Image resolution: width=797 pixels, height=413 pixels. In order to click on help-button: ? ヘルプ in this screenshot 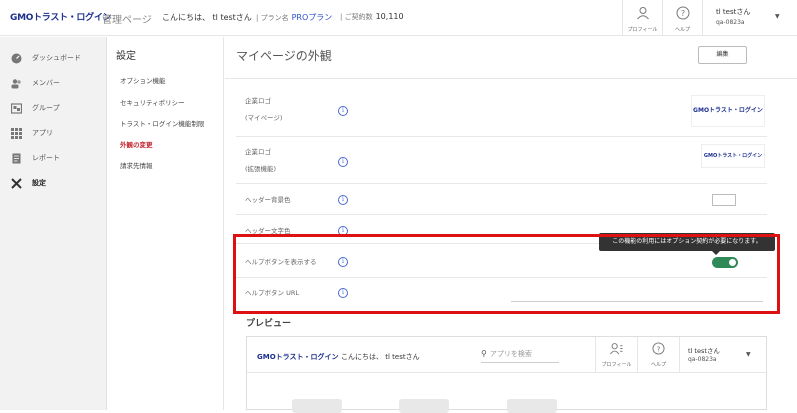, I will do `click(682, 18)`.